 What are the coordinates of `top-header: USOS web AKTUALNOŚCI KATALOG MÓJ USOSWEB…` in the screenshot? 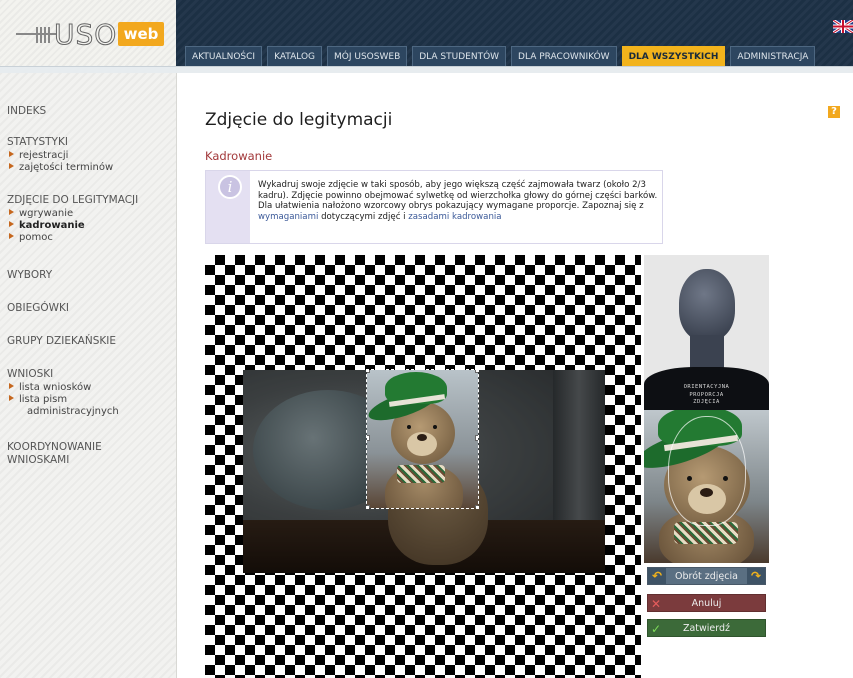 It's located at (426, 33).